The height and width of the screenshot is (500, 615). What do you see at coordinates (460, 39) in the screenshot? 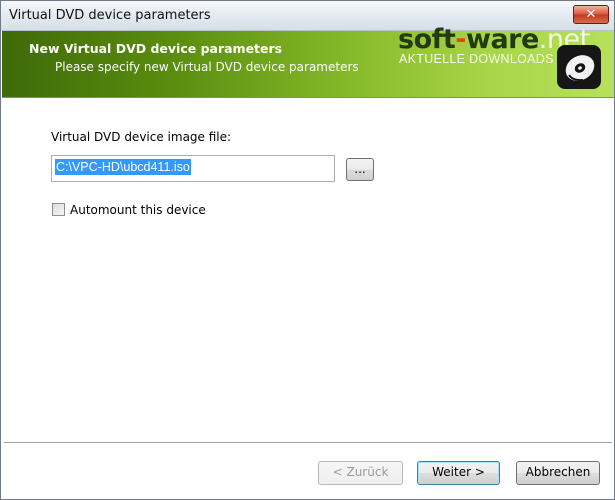
I see `watermark-brand-dash: -` at bounding box center [460, 39].